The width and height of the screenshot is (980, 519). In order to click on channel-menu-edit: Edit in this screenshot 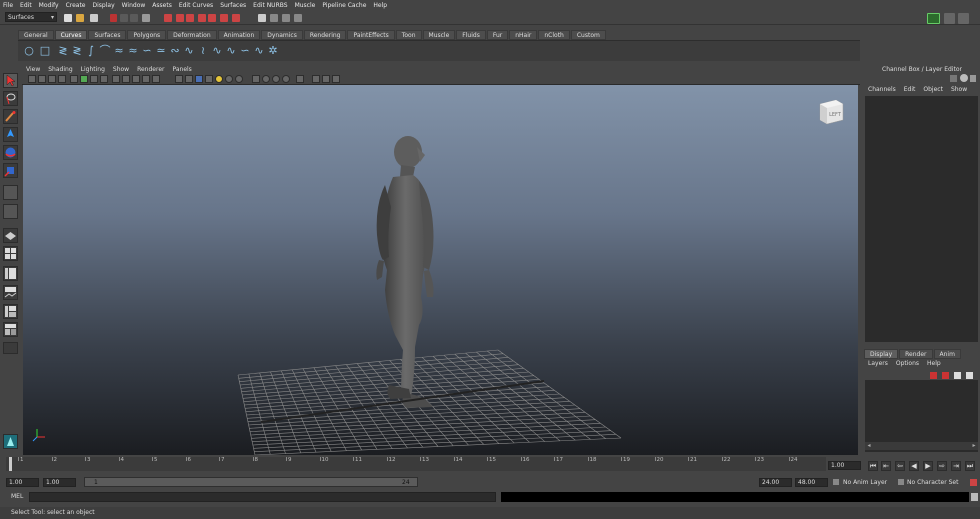, I will do `click(910, 91)`.